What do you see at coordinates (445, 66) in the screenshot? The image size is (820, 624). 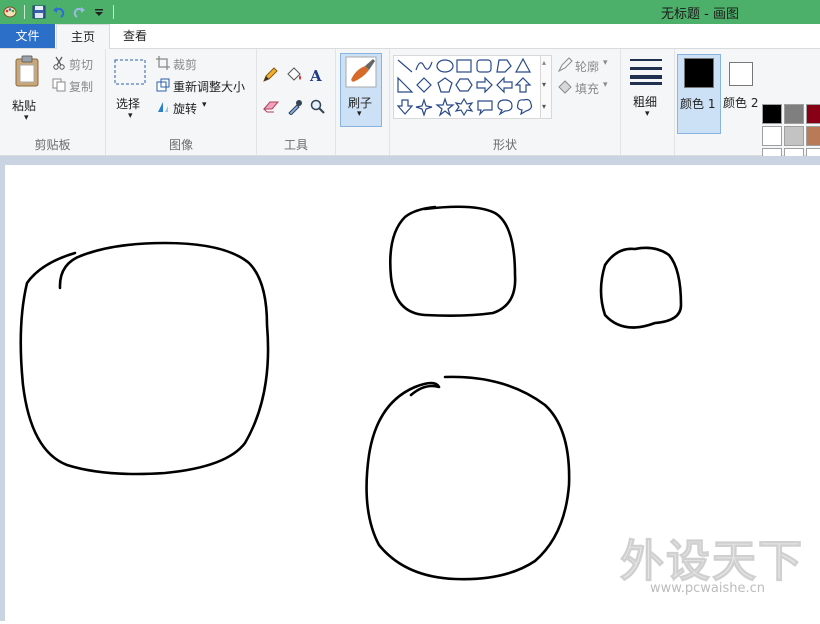 I see `oval-shape-icon` at bounding box center [445, 66].